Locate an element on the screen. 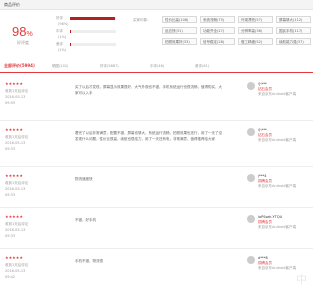 The image size is (320, 291). impression-tag: 性价比高(108) is located at coordinates (179, 19).